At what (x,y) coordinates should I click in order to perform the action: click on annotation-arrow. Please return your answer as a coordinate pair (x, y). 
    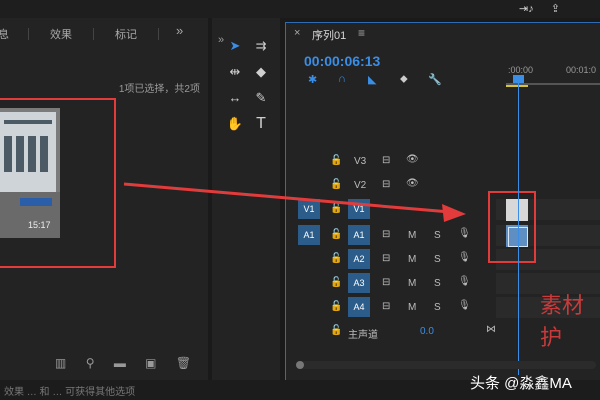
    Looking at the image, I should click on (294, 202).